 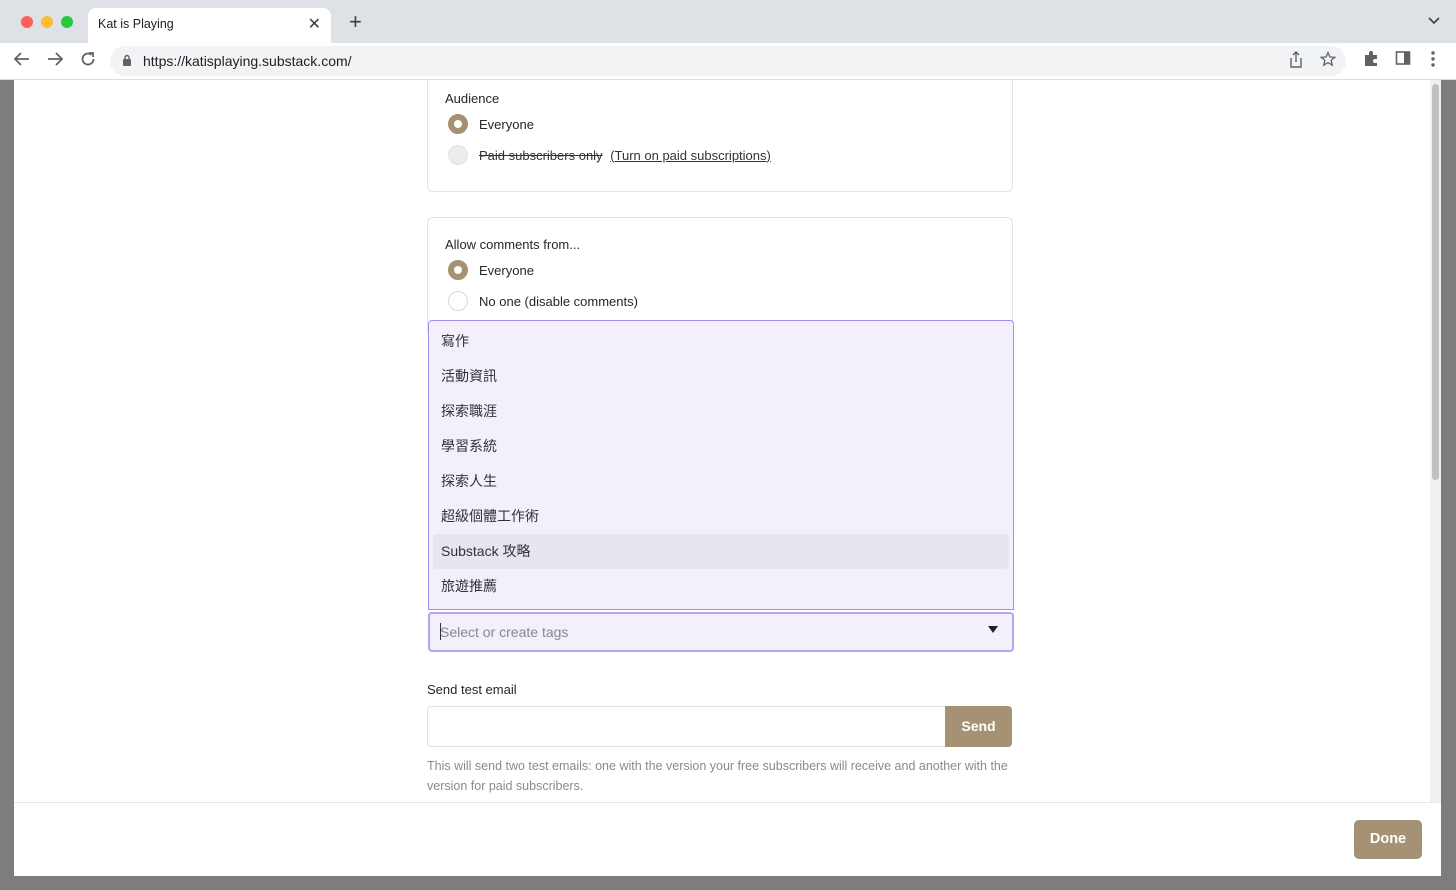 I want to click on comments-everyone-option: Everyone, so click(x=491, y=270).